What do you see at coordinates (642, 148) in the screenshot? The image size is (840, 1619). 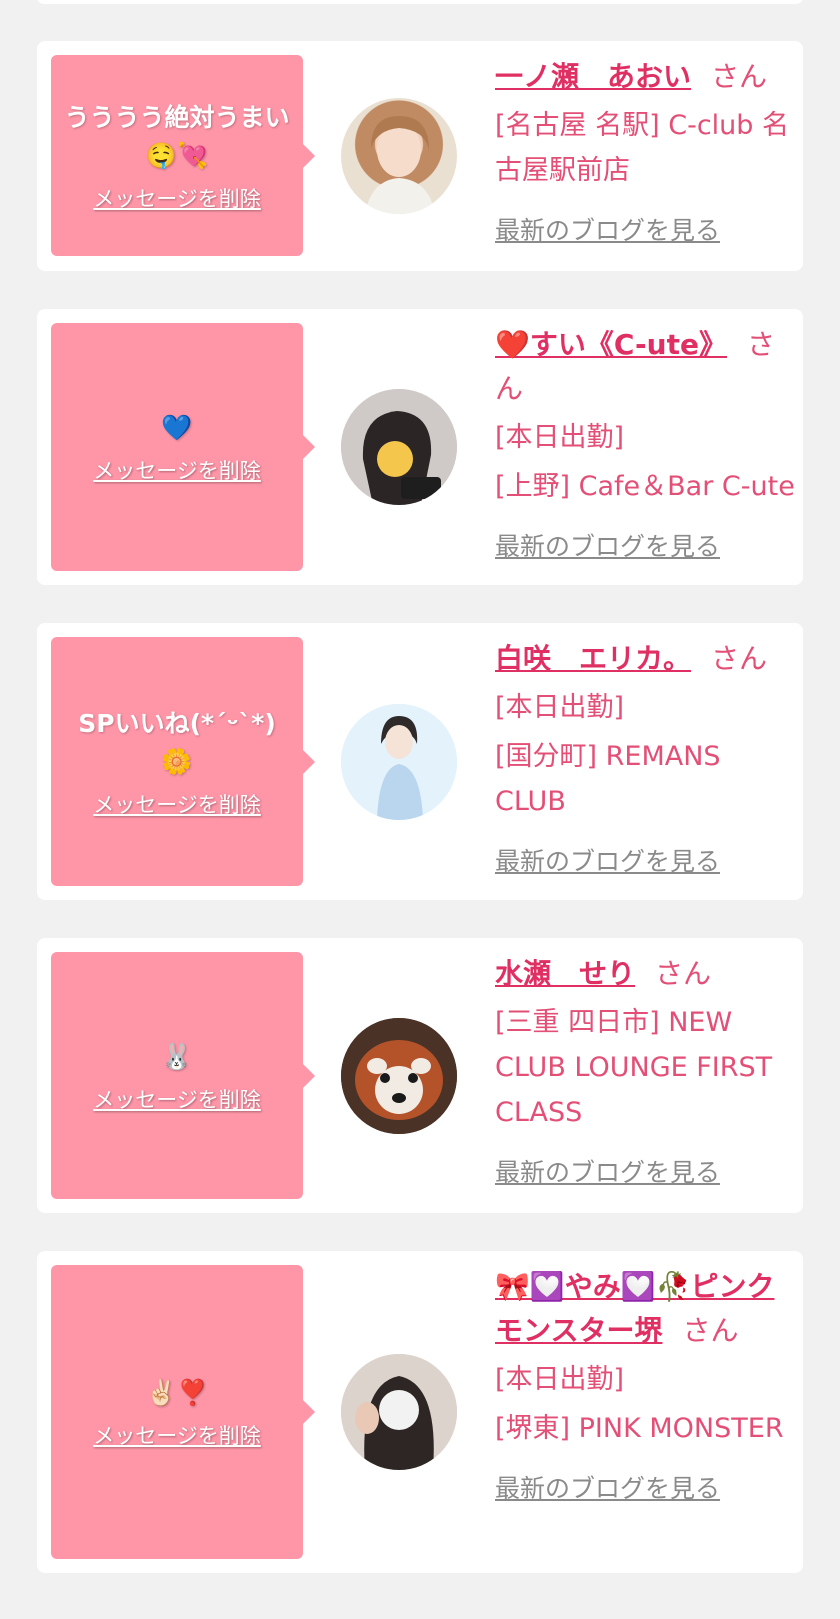 I see `shop-line: [名古屋 名駅] C-club 名古屋駅前店` at bounding box center [642, 148].